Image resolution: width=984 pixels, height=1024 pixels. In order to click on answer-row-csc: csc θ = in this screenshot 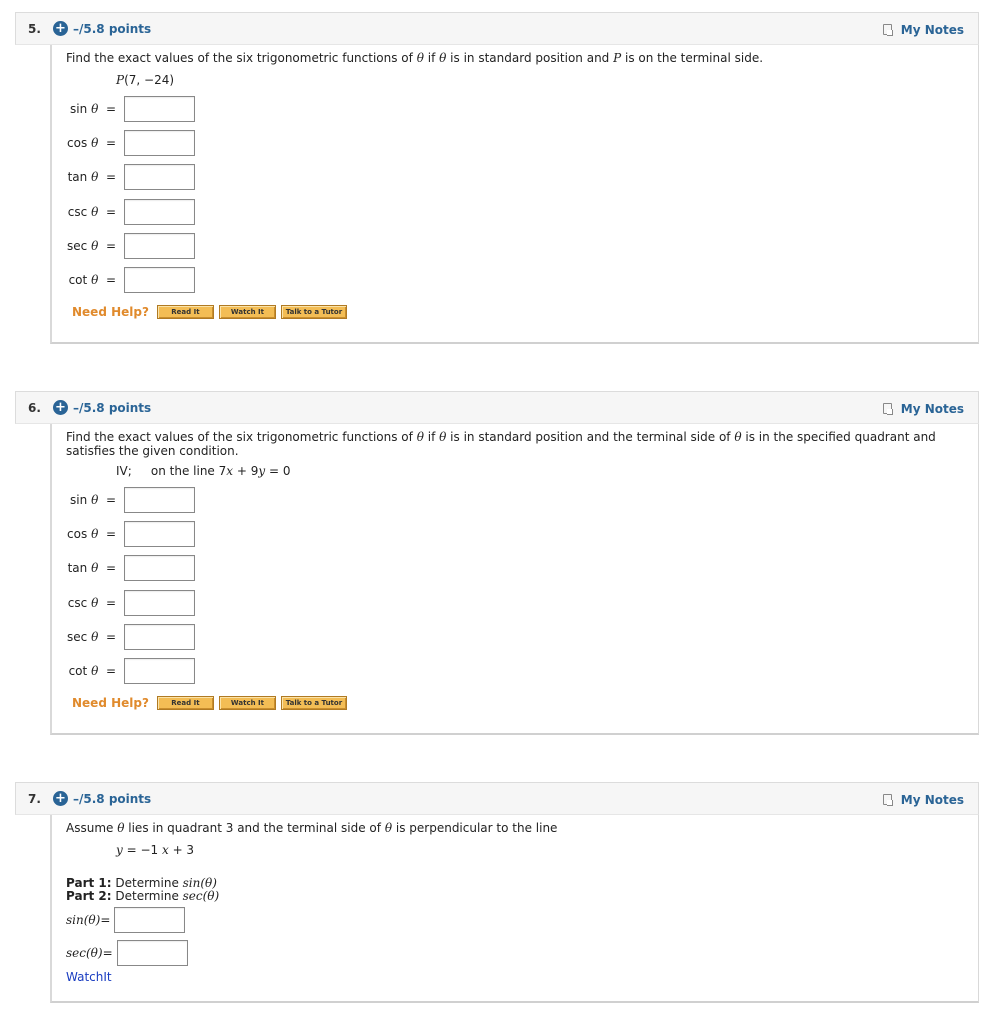, I will do `click(515, 212)`.